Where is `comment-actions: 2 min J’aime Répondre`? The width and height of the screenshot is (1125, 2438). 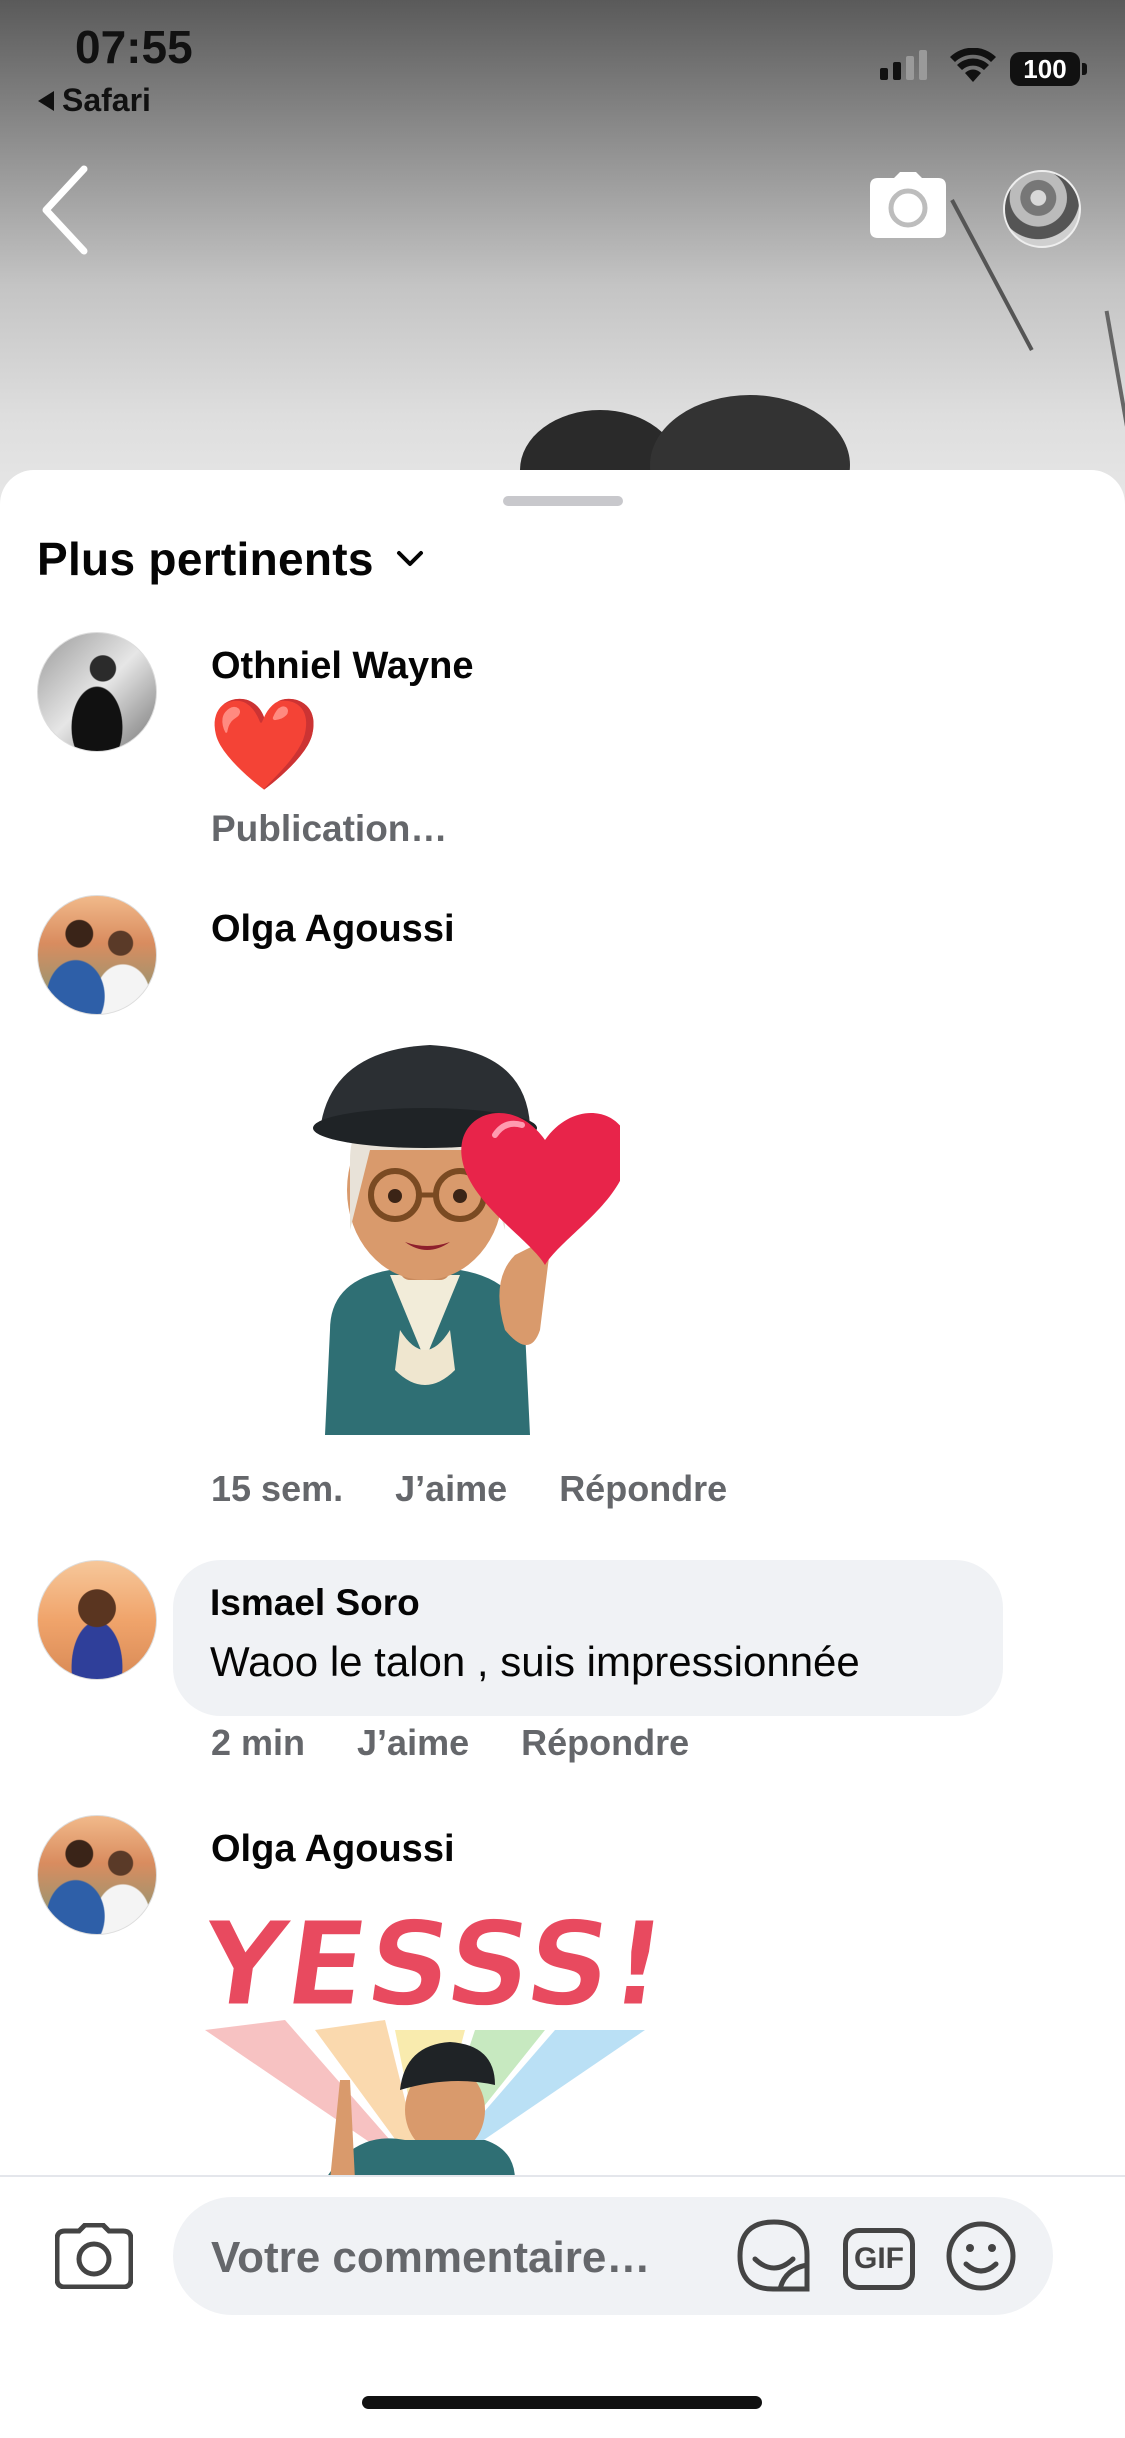
comment-actions: 2 min J’aime Répondre is located at coordinates (450, 1743).